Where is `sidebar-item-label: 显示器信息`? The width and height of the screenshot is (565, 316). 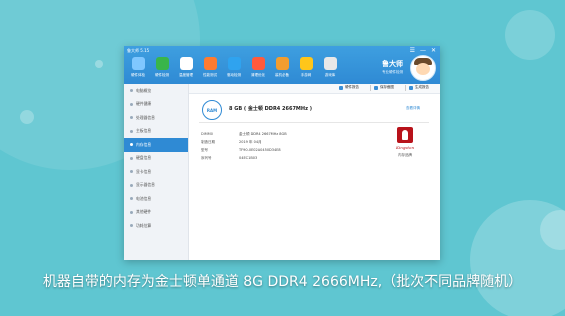
sidebar-item-label: 显示器信息 is located at coordinates (145, 185).